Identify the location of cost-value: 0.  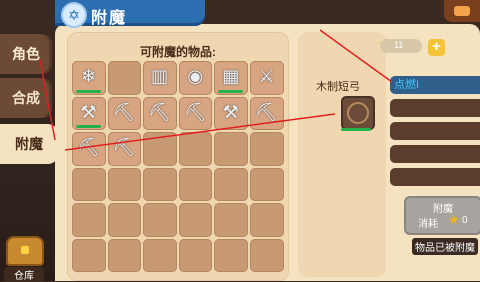
(465, 220).